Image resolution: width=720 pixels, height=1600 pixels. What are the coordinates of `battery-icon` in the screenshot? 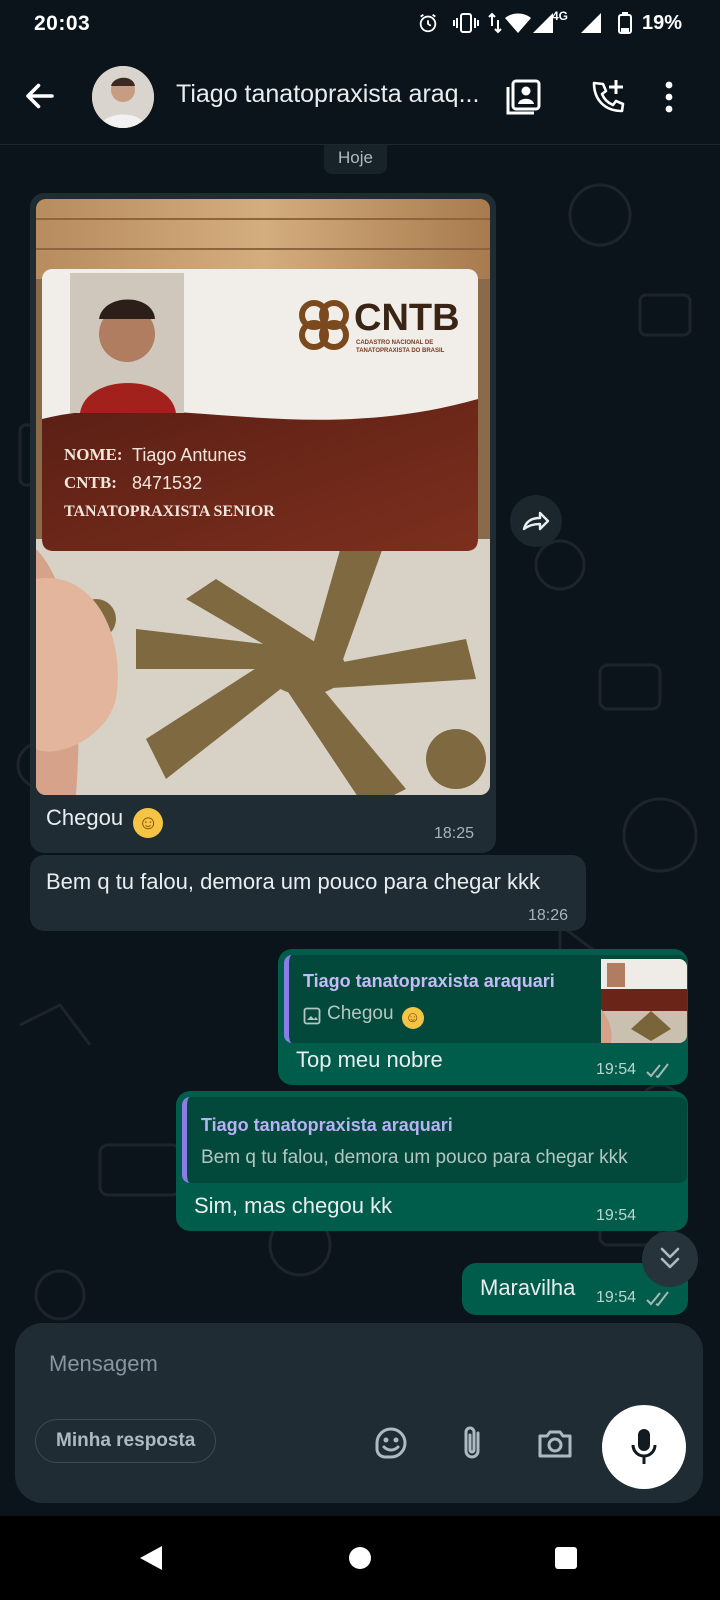 It's located at (625, 23).